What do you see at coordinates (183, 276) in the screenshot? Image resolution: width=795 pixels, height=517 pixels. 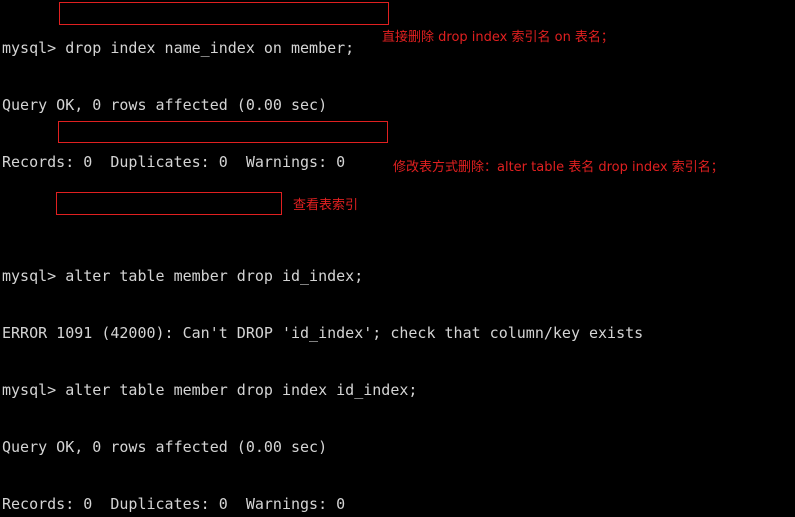 I see `terminal-line: mysql> alter table member drop id_index;` at bounding box center [183, 276].